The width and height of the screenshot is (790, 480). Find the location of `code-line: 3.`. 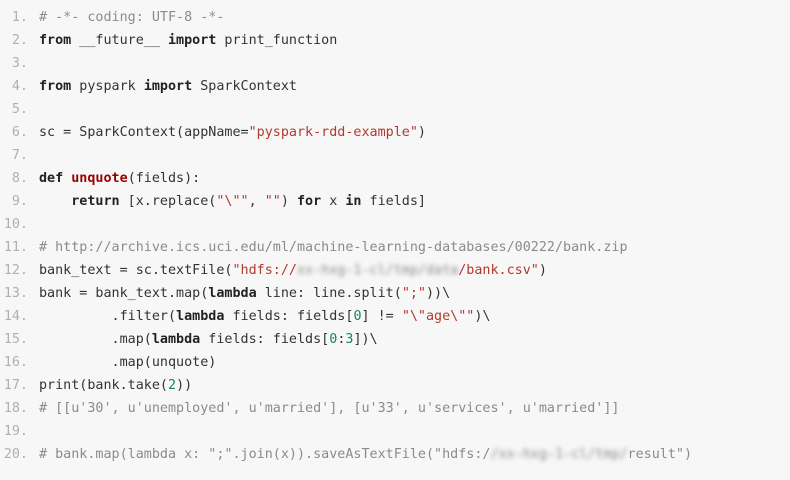

code-line: 3. is located at coordinates (395, 63).